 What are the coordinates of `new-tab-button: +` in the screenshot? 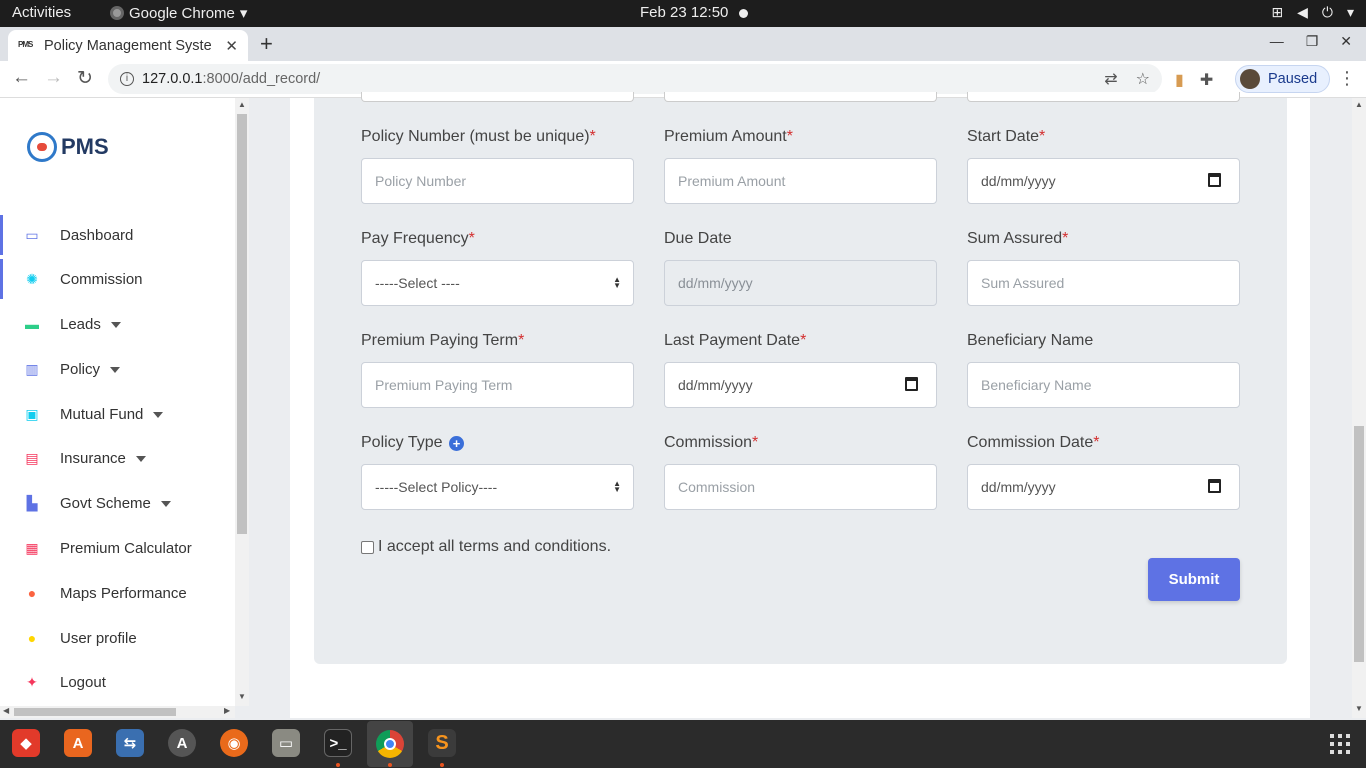 It's located at (266, 44).